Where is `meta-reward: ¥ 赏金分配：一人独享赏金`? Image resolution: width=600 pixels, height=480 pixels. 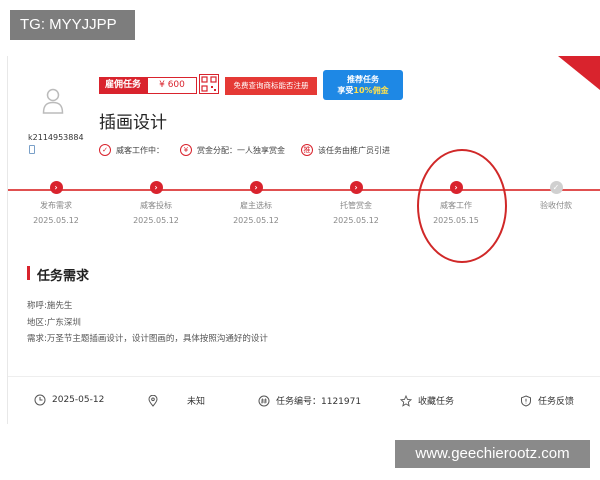 meta-reward: ¥ 赏金分配：一人独享赏金 is located at coordinates (232, 150).